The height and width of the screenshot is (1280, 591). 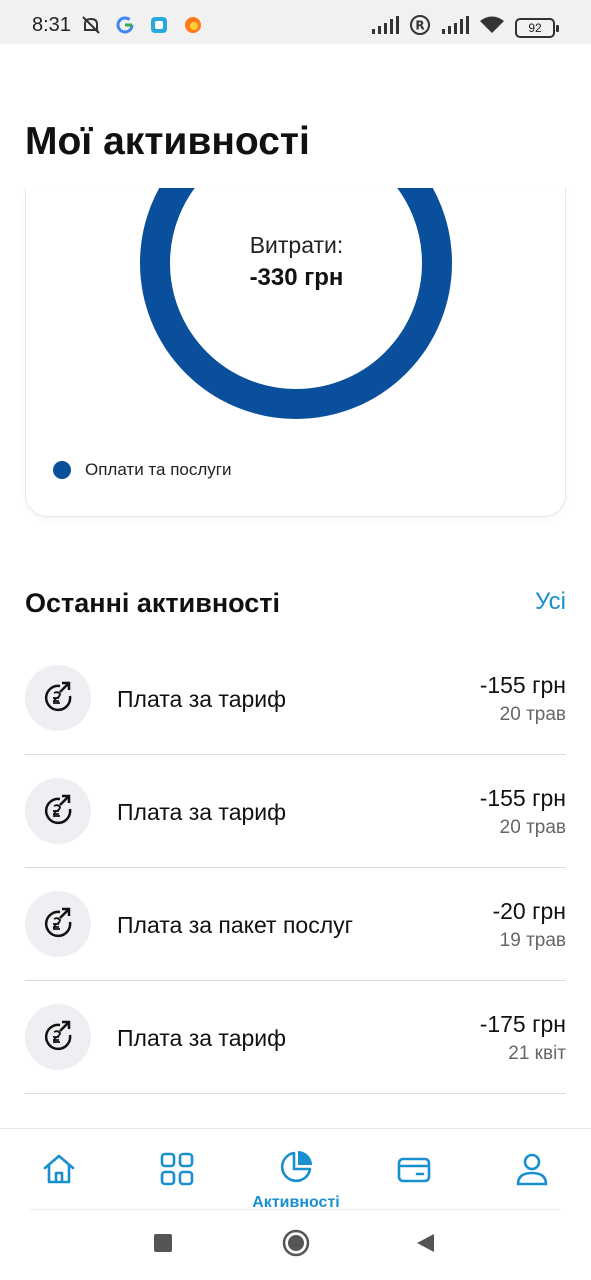 I want to click on pie-chart-icon, so click(x=296, y=1169).